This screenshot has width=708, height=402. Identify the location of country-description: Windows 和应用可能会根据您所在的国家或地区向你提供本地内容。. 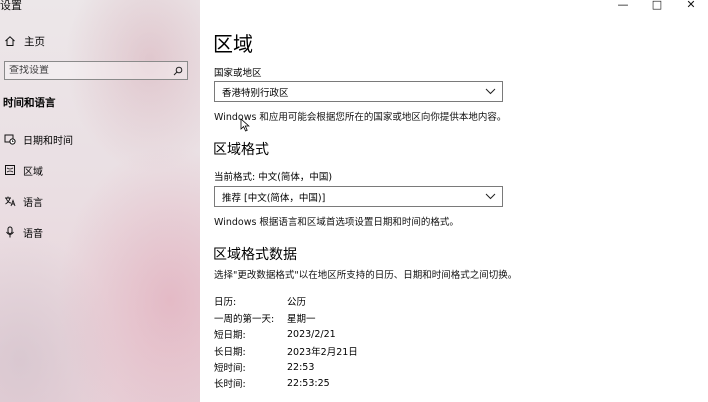
(360, 117).